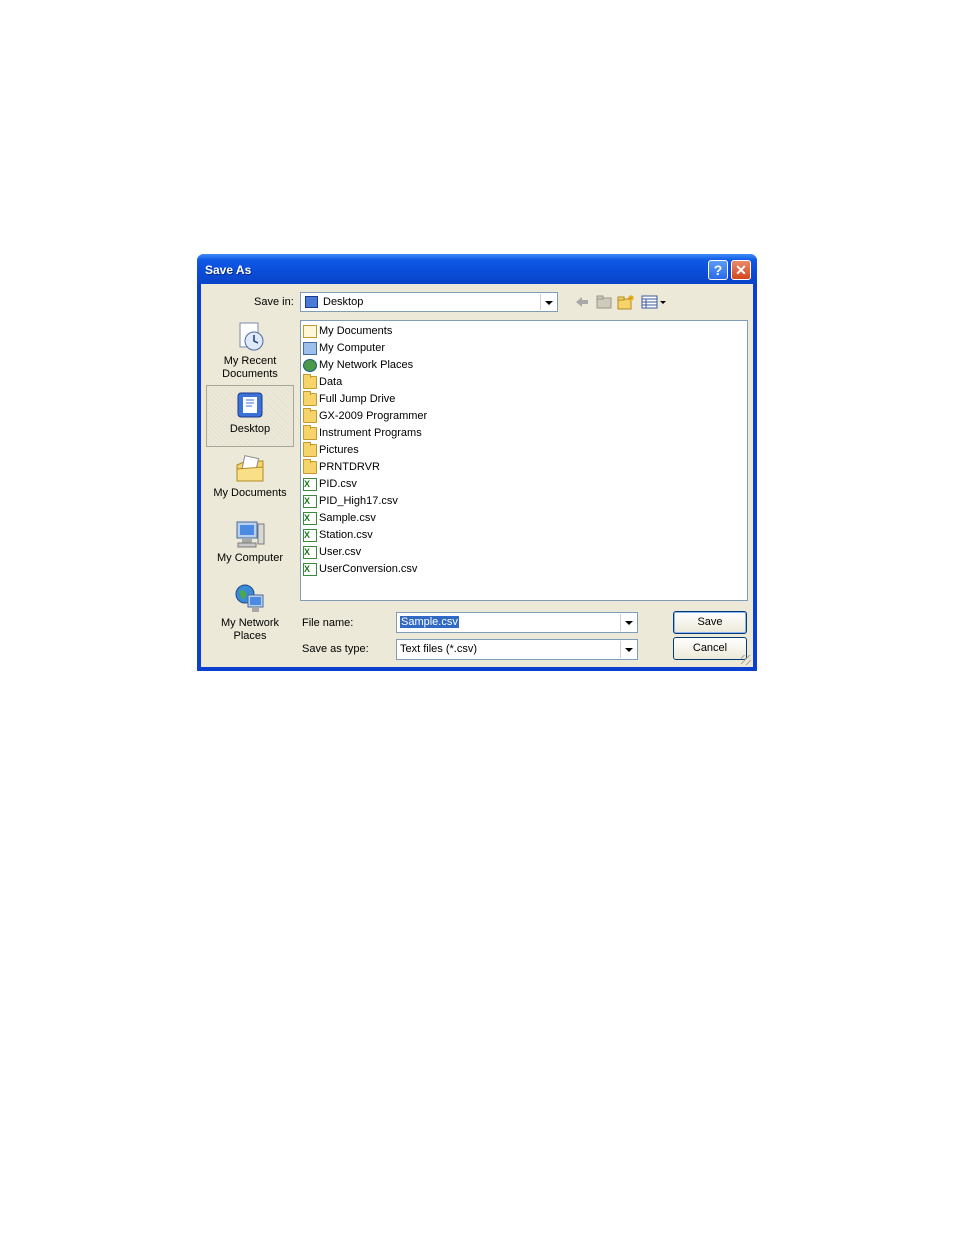 This screenshot has height=1235, width=954. What do you see at coordinates (373, 416) in the screenshot?
I see `file-name: GX-2009 Programmer` at bounding box center [373, 416].